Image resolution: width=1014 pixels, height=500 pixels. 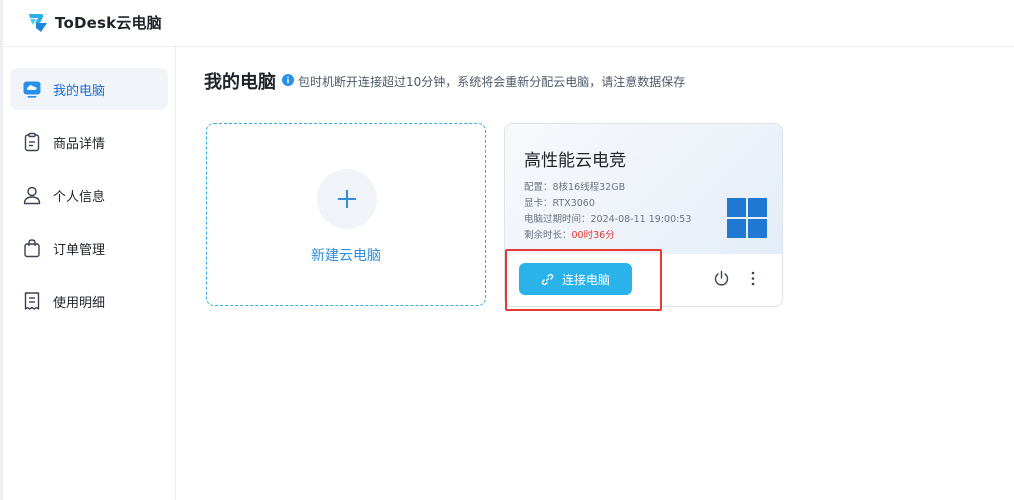 What do you see at coordinates (583, 280) in the screenshot?
I see `annotation-highlight-box` at bounding box center [583, 280].